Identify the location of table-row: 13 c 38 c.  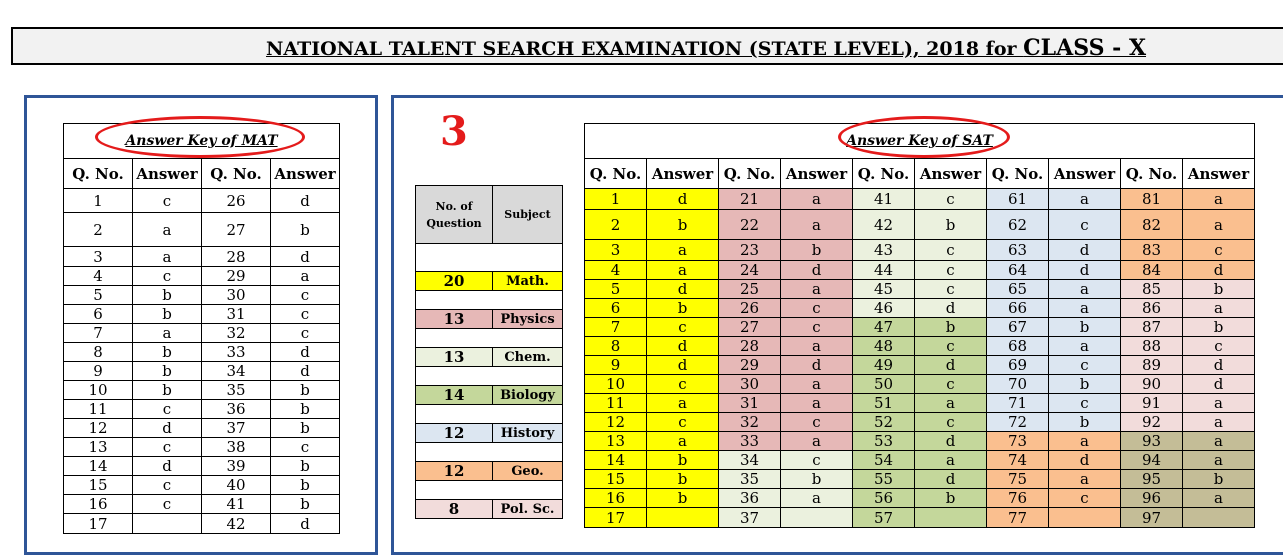
(201, 447).